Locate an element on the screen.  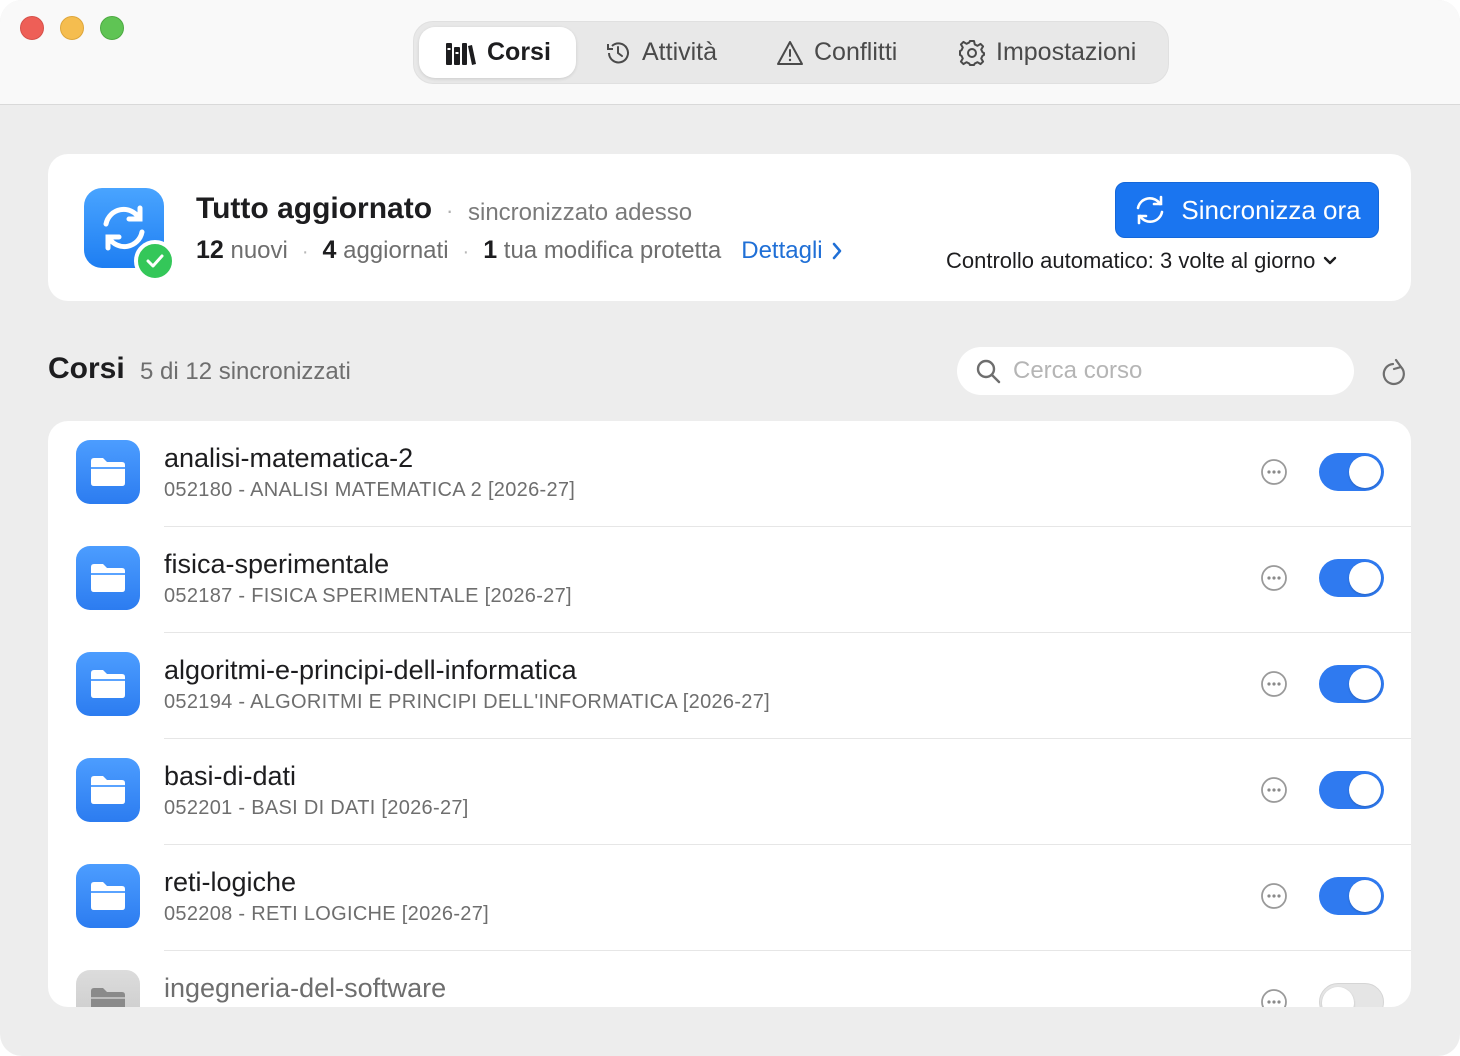
status-subtitle: sincronizzato adesso is located at coordinates (580, 212).